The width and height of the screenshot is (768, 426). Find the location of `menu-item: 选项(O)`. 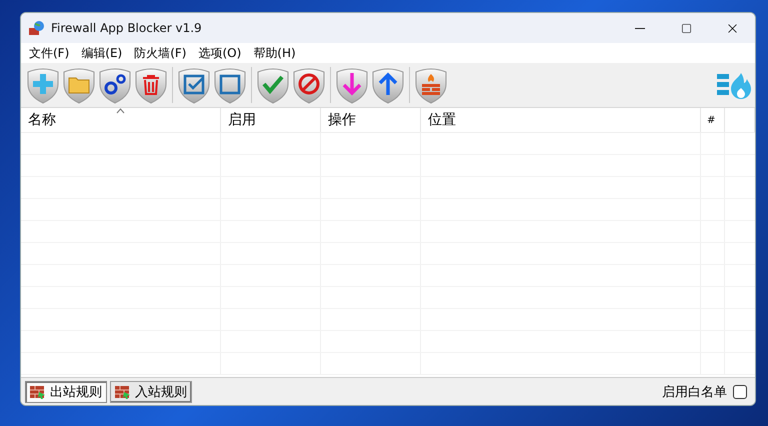

menu-item: 选项(O) is located at coordinates (220, 53).